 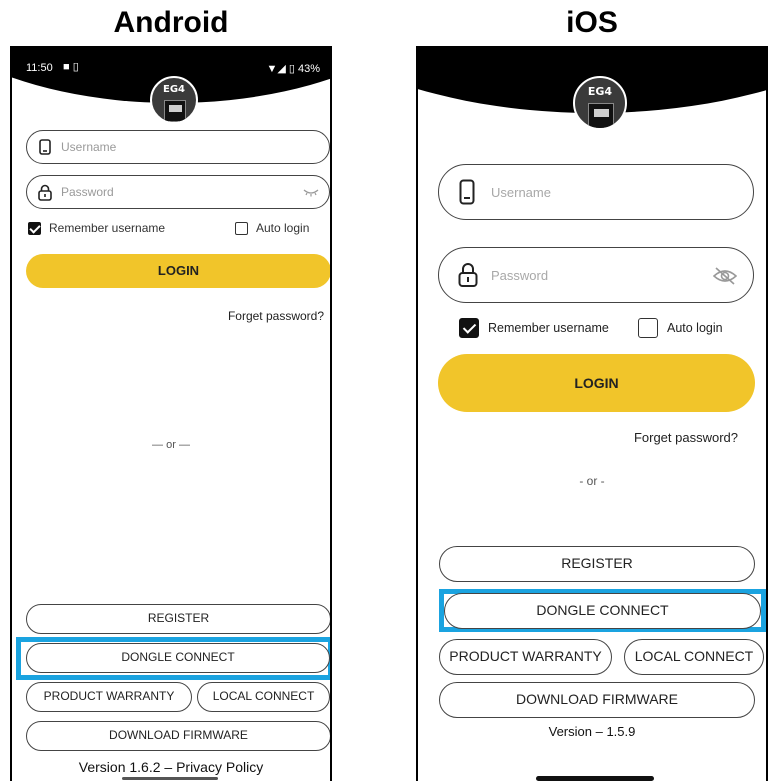 What do you see at coordinates (39, 68) in the screenshot?
I see `status-time: 11:50` at bounding box center [39, 68].